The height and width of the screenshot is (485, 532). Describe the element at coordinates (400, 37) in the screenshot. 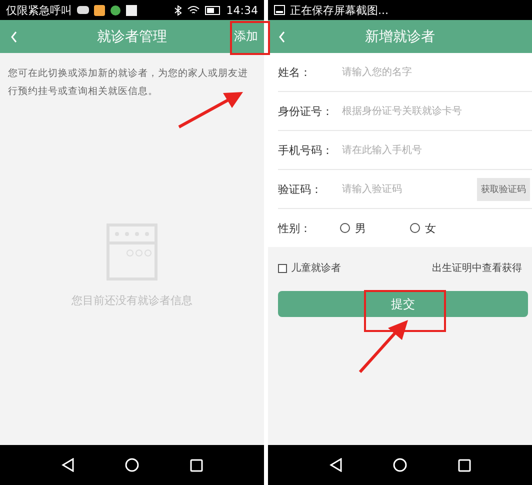

I see `page-title: 新增就诊者` at that location.